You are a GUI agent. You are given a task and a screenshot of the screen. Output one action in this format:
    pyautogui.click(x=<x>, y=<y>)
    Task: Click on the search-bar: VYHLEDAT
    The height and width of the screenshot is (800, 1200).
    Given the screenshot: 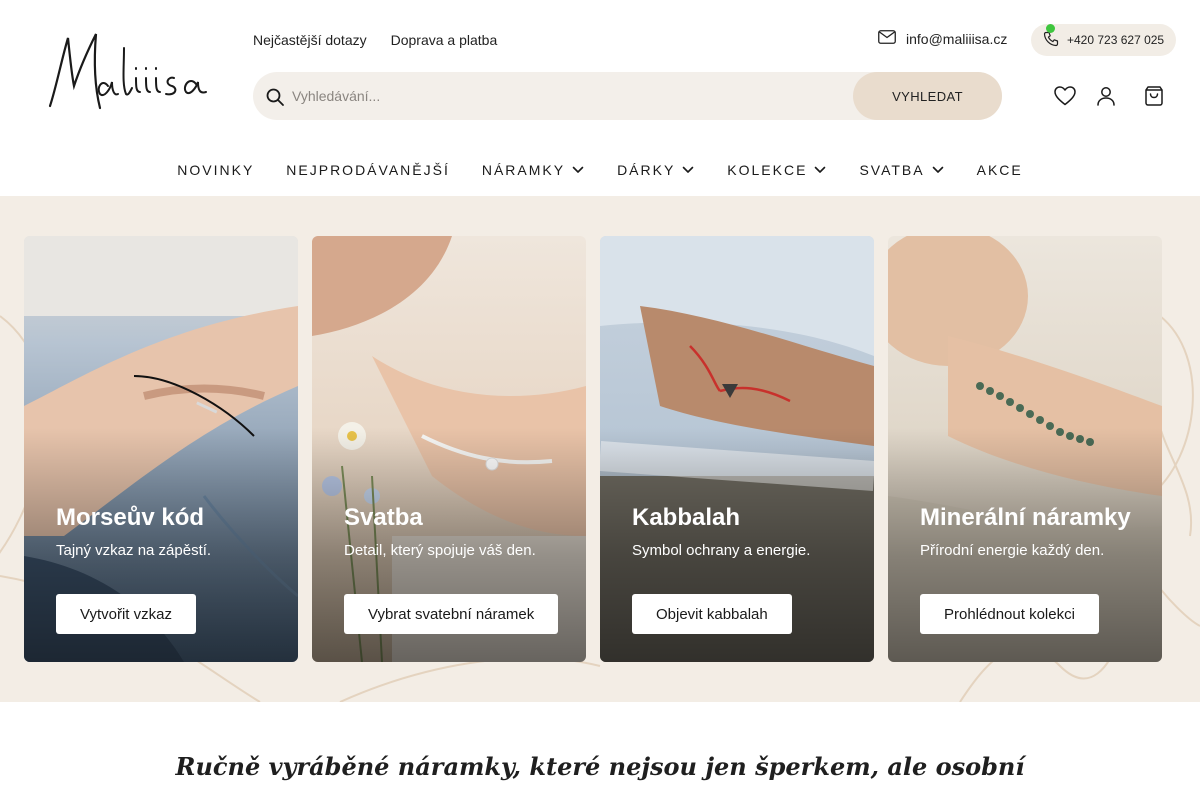 What is the action you would take?
    pyautogui.click(x=627, y=96)
    